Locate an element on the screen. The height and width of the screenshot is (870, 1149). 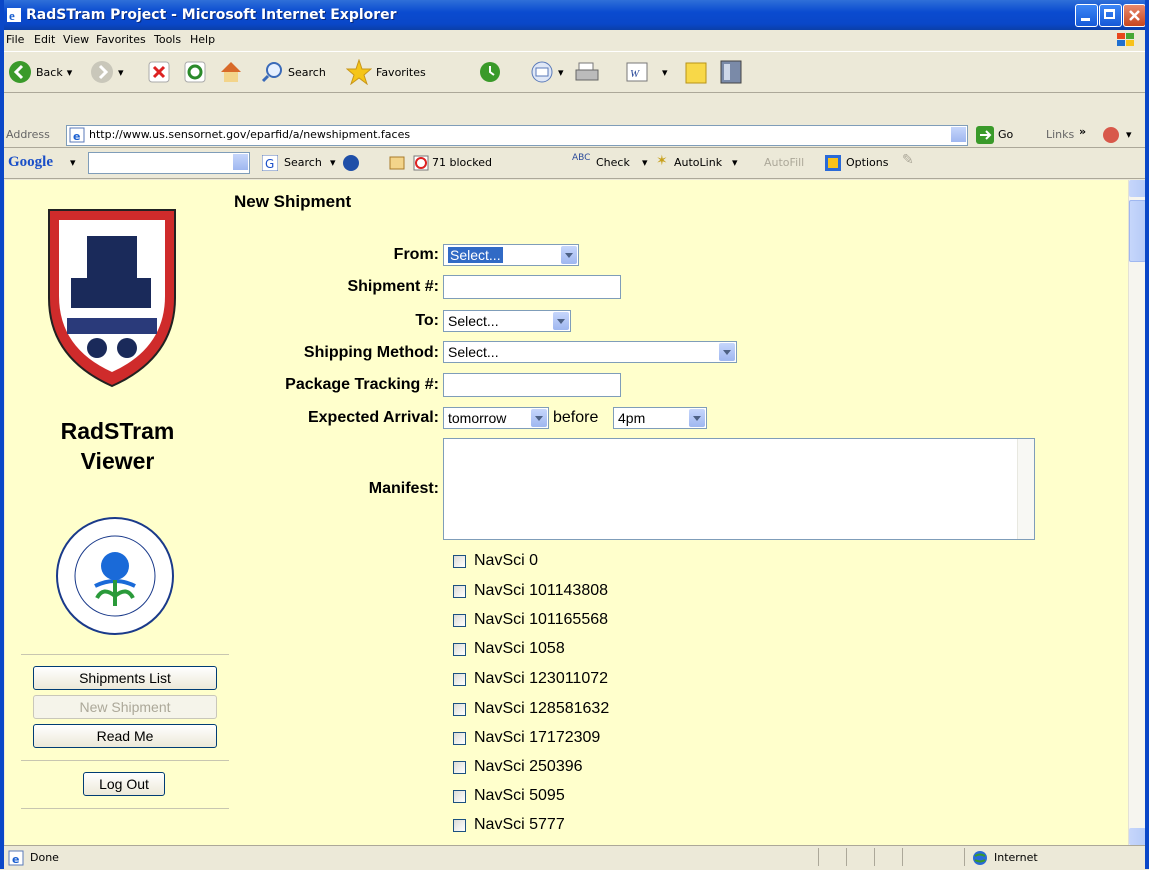
window-frame-right is located at coordinates (1147, 434).